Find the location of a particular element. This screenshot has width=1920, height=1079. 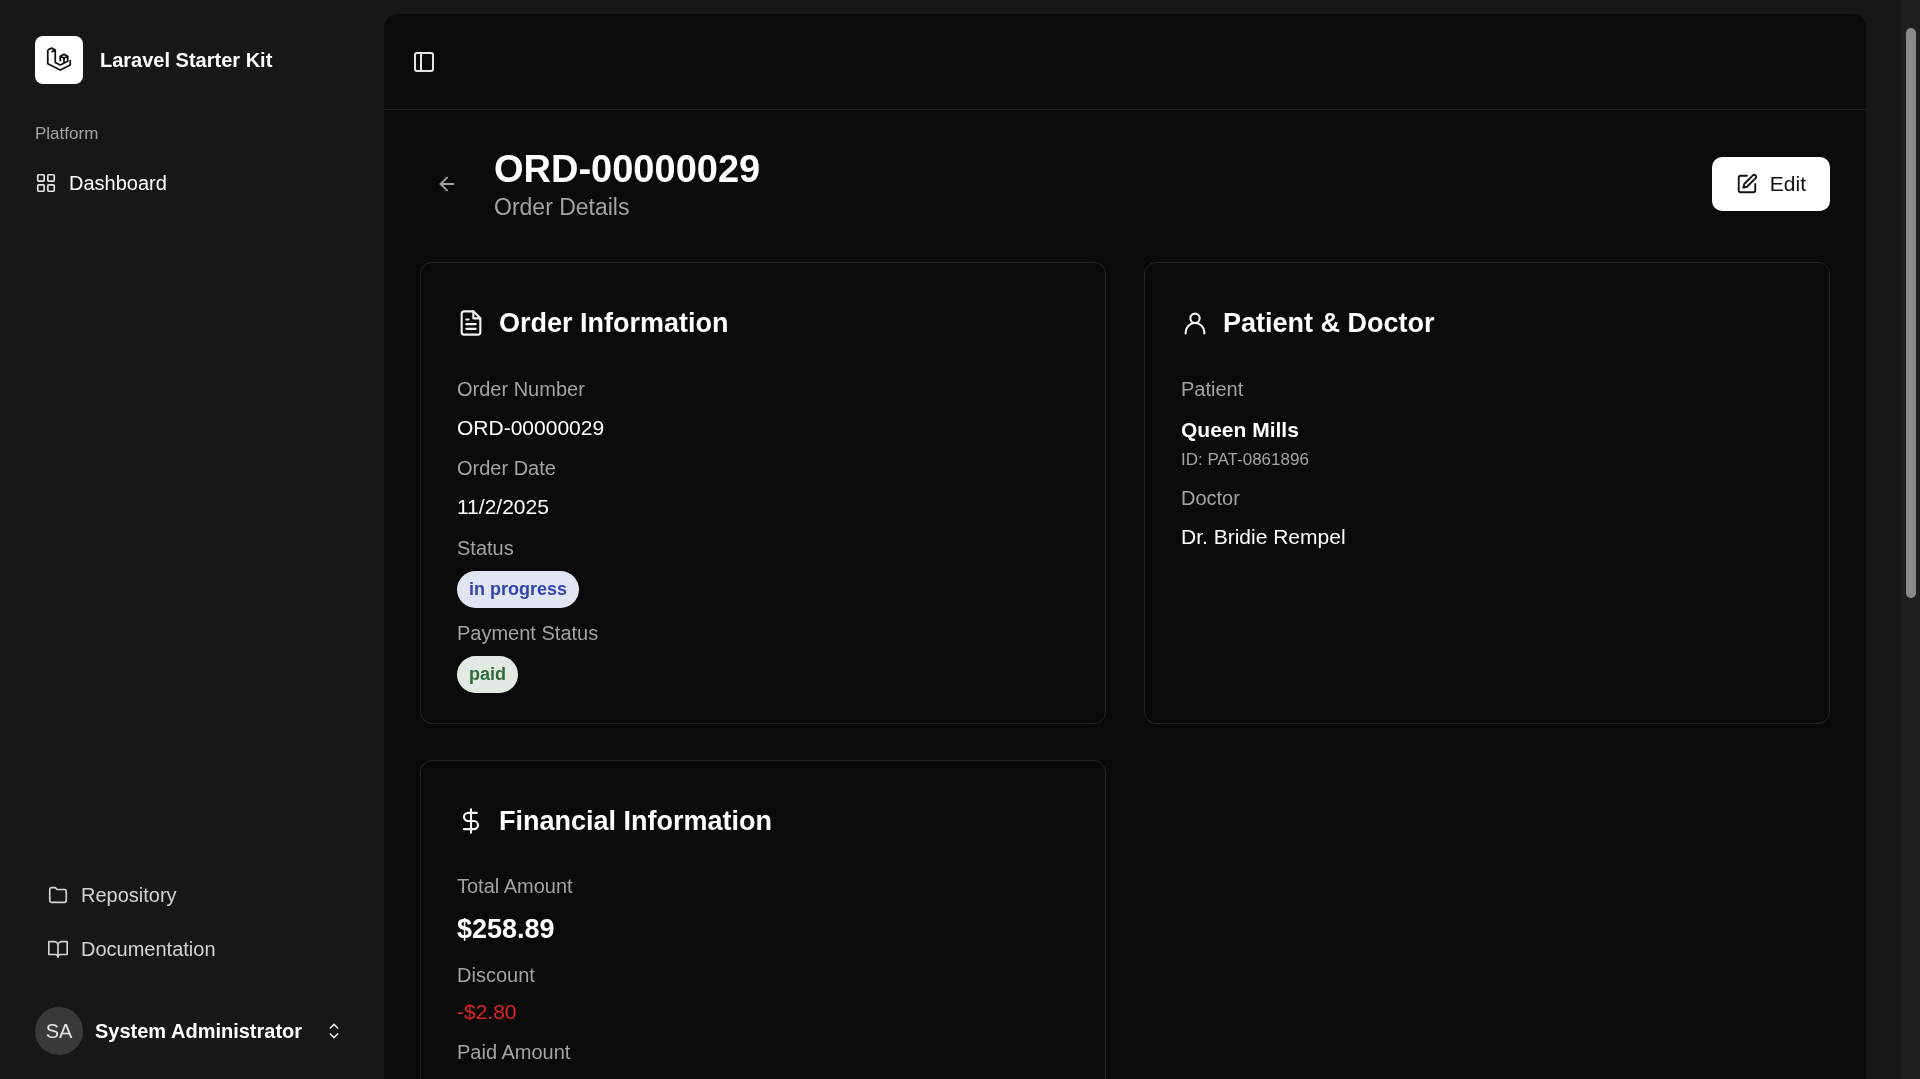

field-label: Status is located at coordinates (485, 548).